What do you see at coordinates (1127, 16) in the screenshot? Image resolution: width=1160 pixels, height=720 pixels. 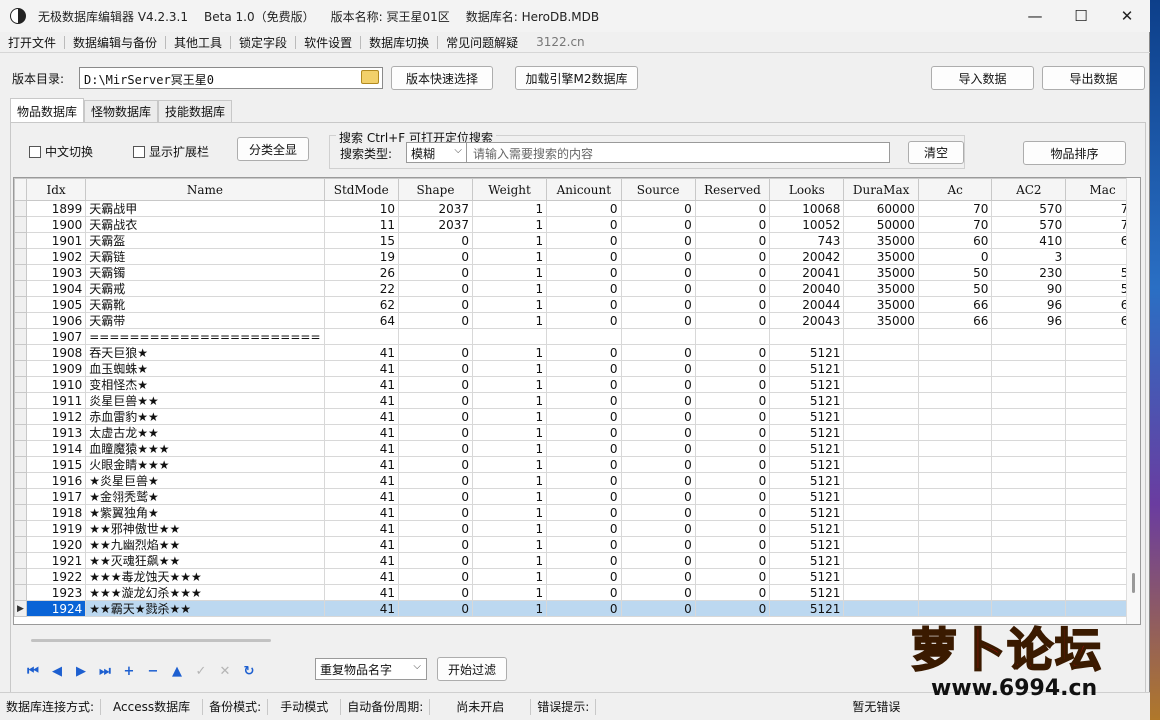 I see `close-button: ✕` at bounding box center [1127, 16].